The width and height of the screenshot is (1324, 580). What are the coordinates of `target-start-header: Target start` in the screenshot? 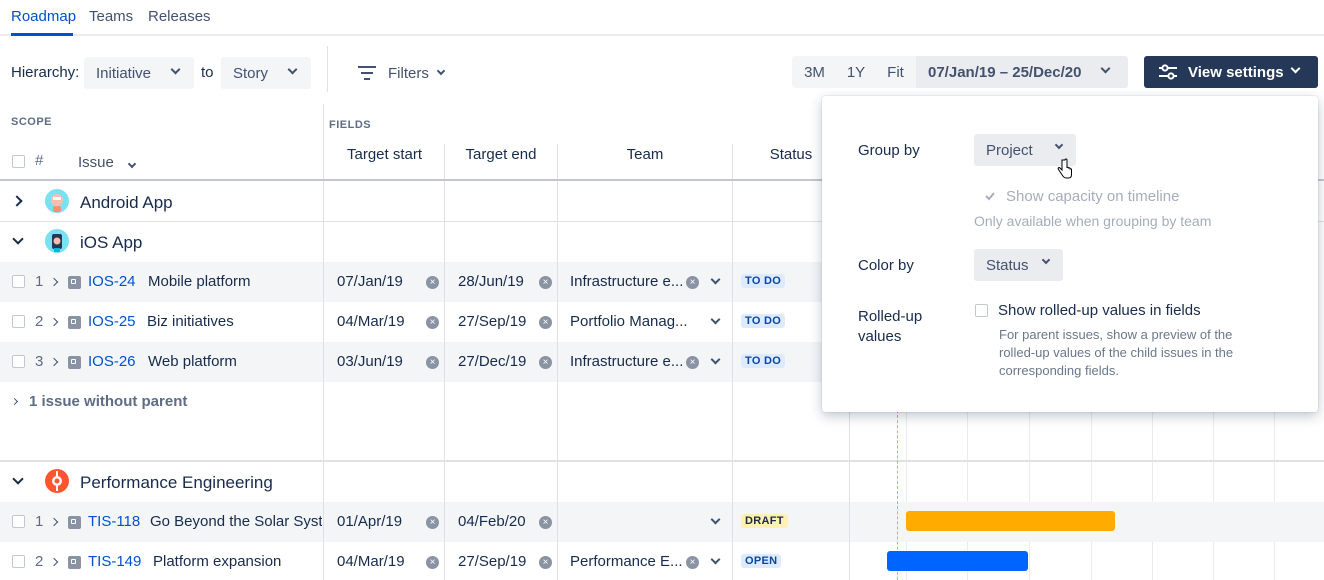 It's located at (384, 154).